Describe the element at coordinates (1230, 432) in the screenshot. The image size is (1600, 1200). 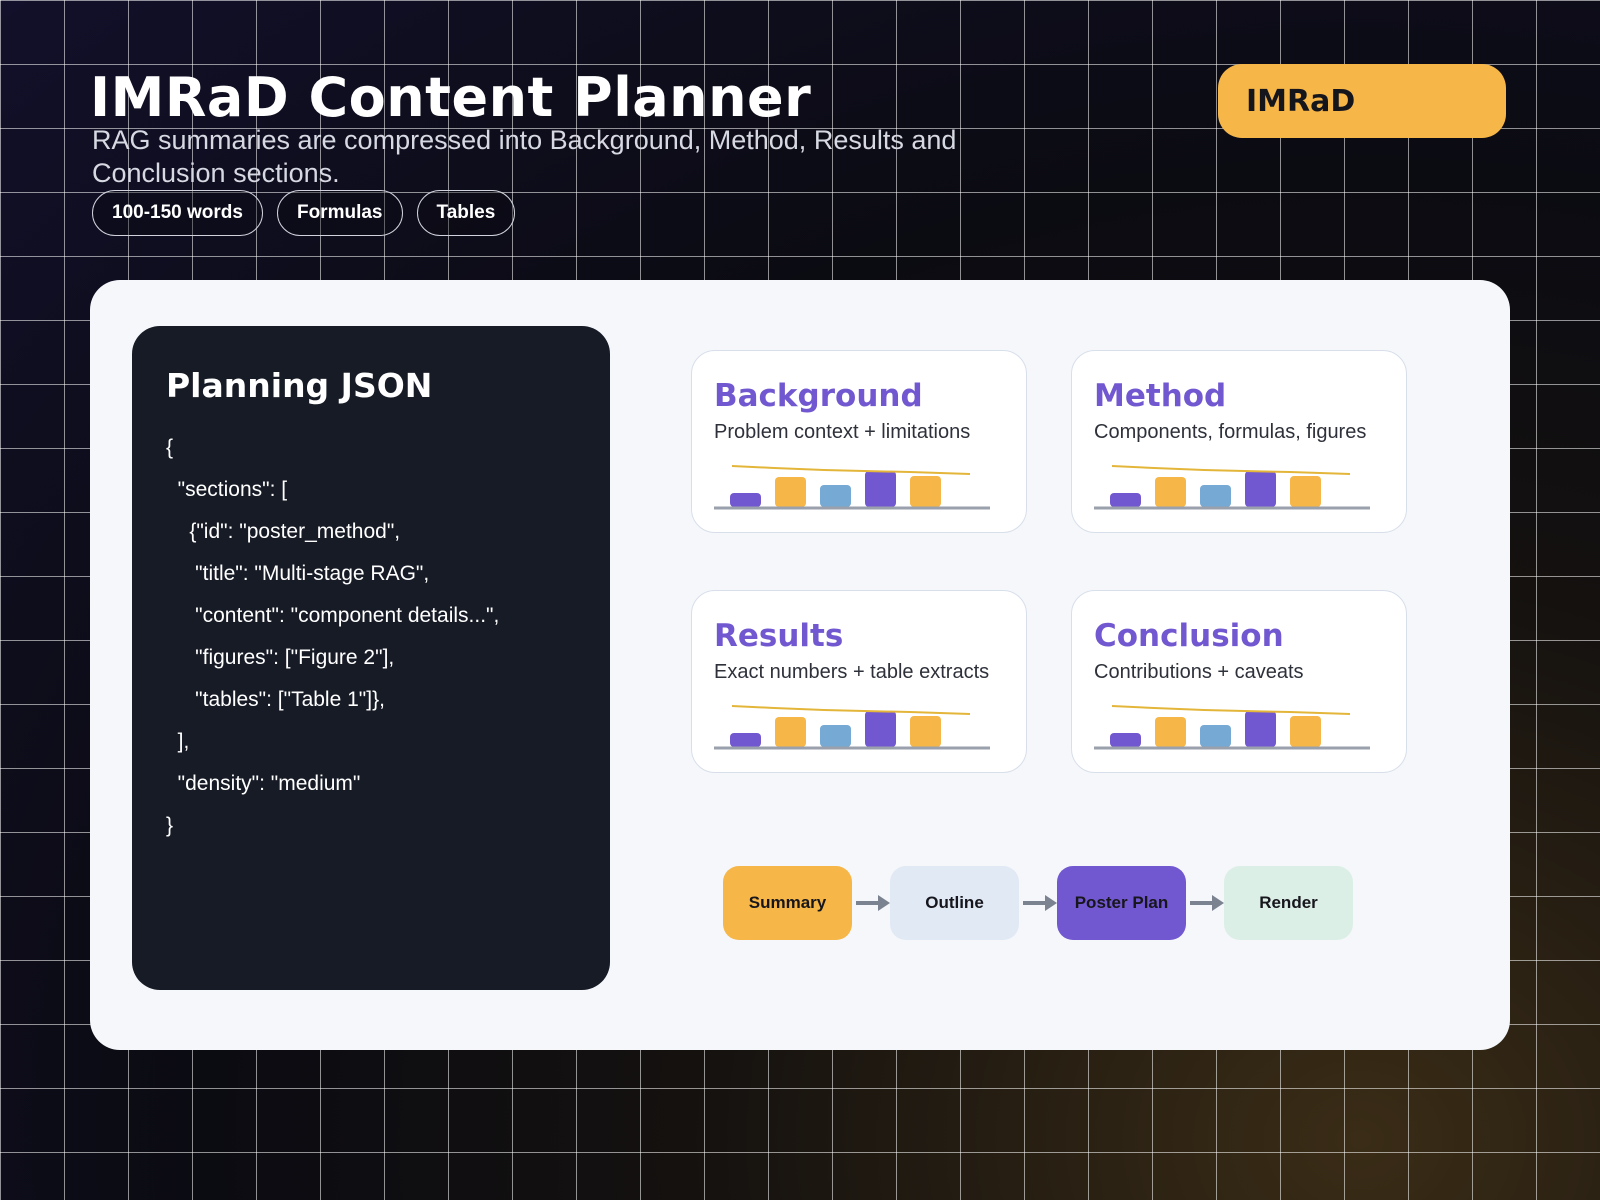
I see `section-description: Components, formulas, figures` at that location.